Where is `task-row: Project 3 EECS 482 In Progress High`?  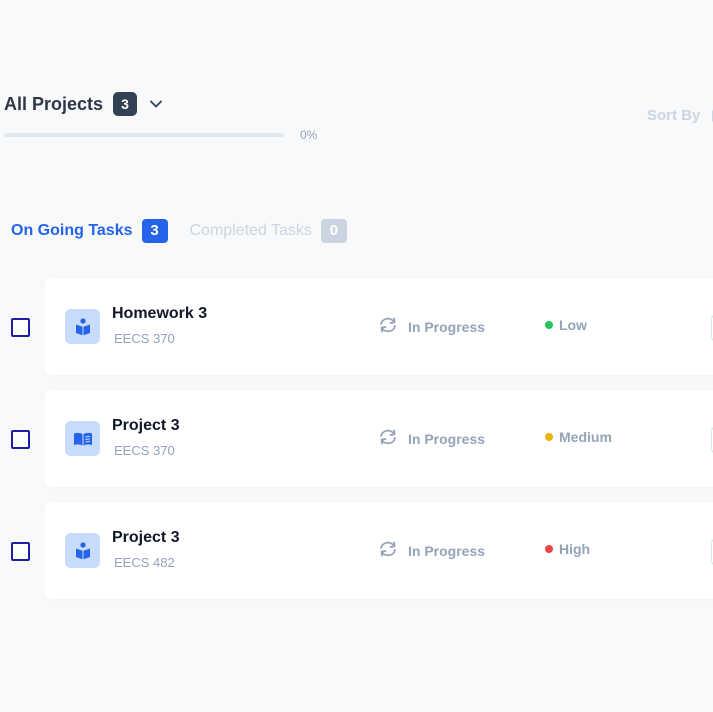
task-row: Project 3 EECS 482 In Progress High is located at coordinates (356, 551).